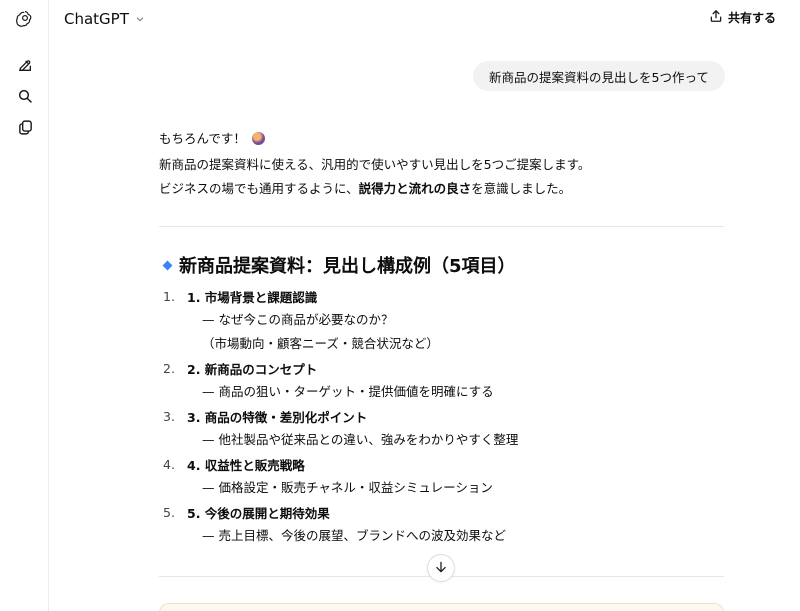 The width and height of the screenshot is (800, 611). I want to click on list-number: 3., so click(169, 416).